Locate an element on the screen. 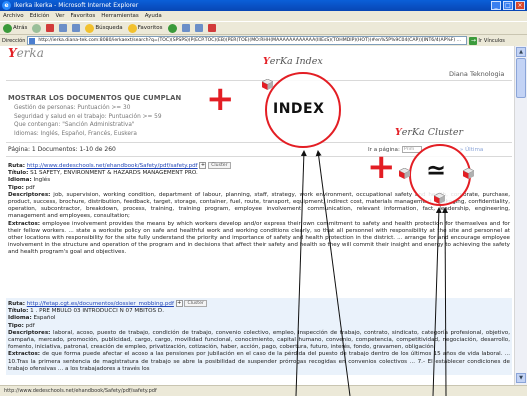 The width and height of the screenshot is (527, 396). history-icon is located at coordinates (172, 28).